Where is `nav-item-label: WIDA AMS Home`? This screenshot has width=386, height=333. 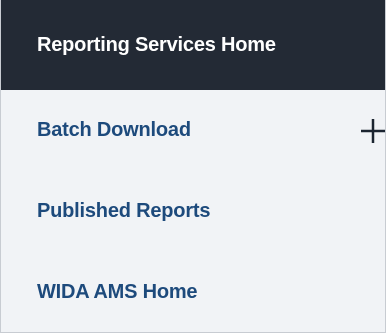
nav-item-label: WIDA AMS Home is located at coordinates (117, 292).